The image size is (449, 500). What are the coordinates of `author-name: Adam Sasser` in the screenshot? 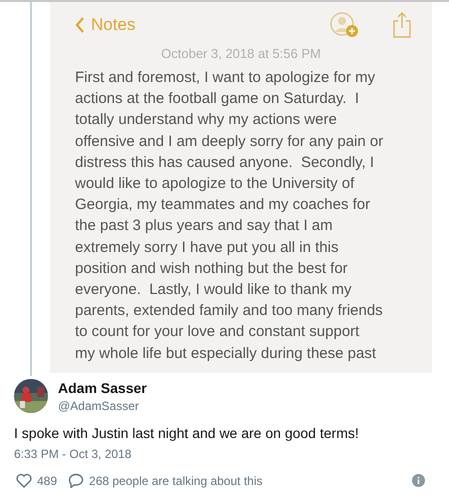 It's located at (102, 388).